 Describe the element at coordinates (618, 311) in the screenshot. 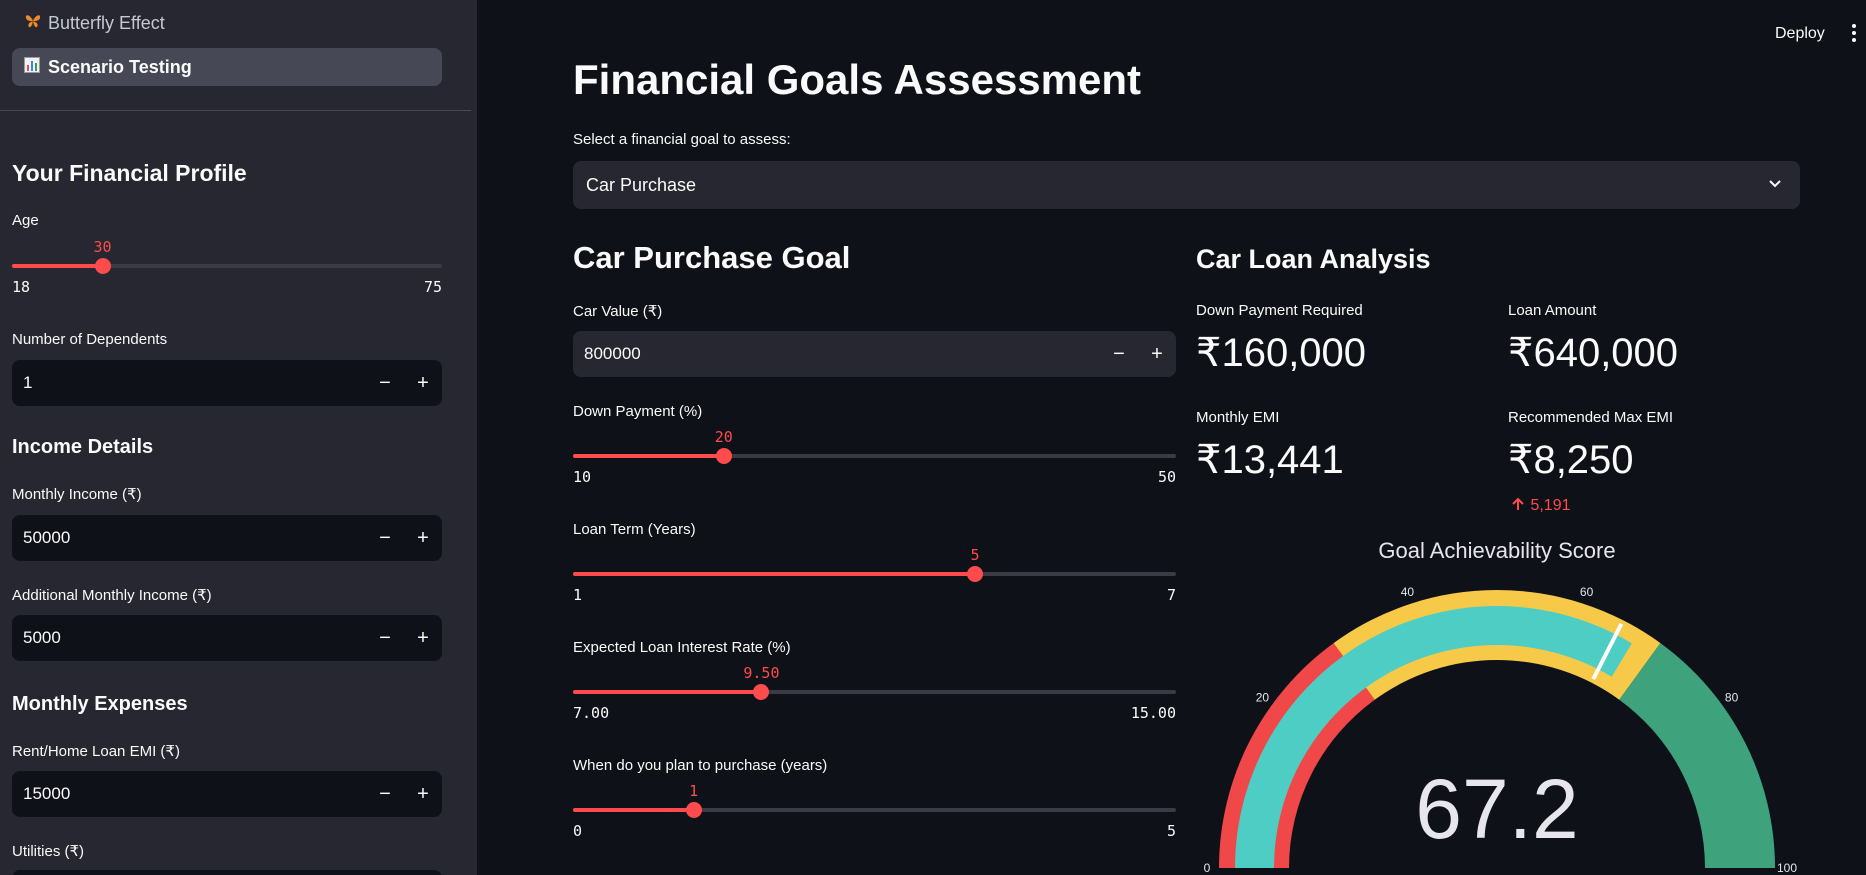

I see `car-value-label: Car Value (₹)` at that location.